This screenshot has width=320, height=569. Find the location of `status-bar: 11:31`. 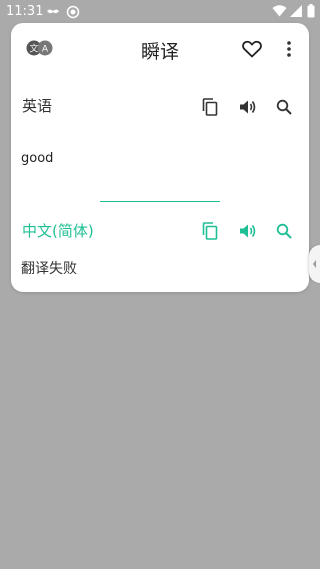

status-bar: 11:31 is located at coordinates (160, 12).